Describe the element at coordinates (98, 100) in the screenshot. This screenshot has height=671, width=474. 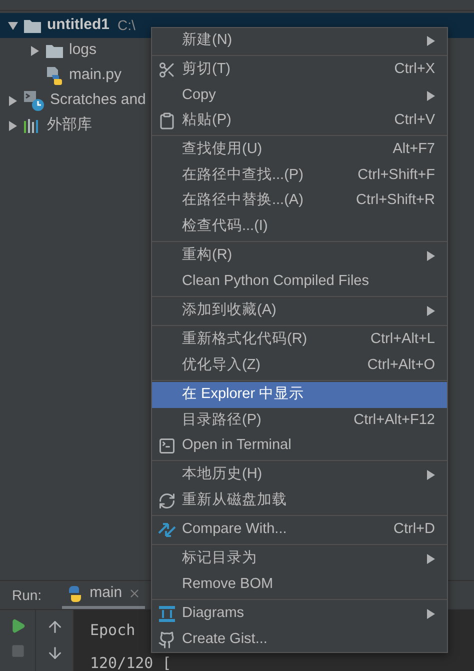
I see `tree-label: Scratches and` at that location.